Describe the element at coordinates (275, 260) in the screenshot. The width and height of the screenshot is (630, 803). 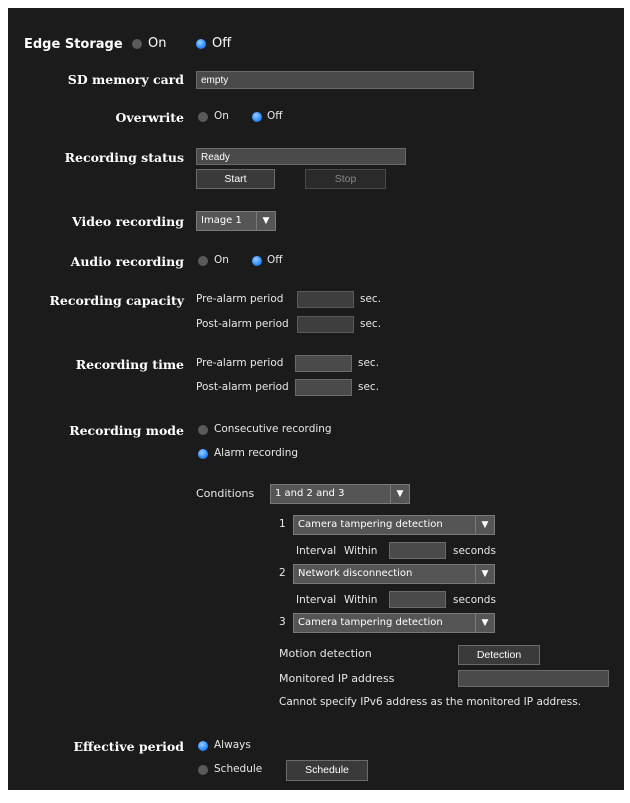
I see `audio-recording-off-label: Off` at that location.